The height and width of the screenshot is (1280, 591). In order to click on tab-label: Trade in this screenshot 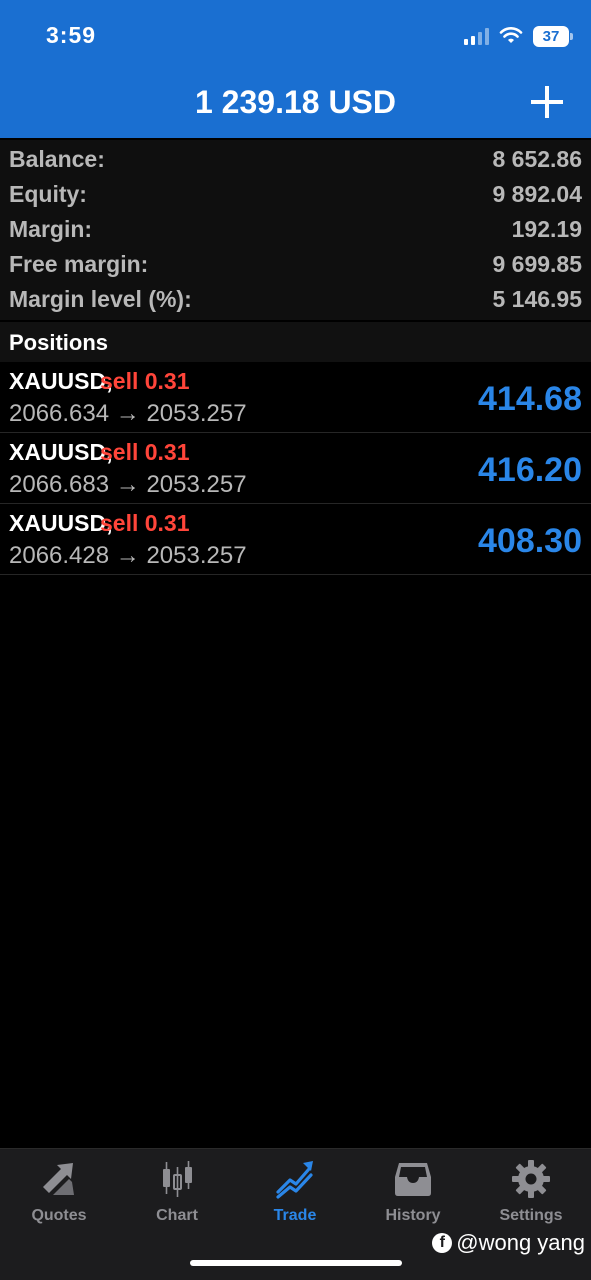, I will do `click(295, 1215)`.